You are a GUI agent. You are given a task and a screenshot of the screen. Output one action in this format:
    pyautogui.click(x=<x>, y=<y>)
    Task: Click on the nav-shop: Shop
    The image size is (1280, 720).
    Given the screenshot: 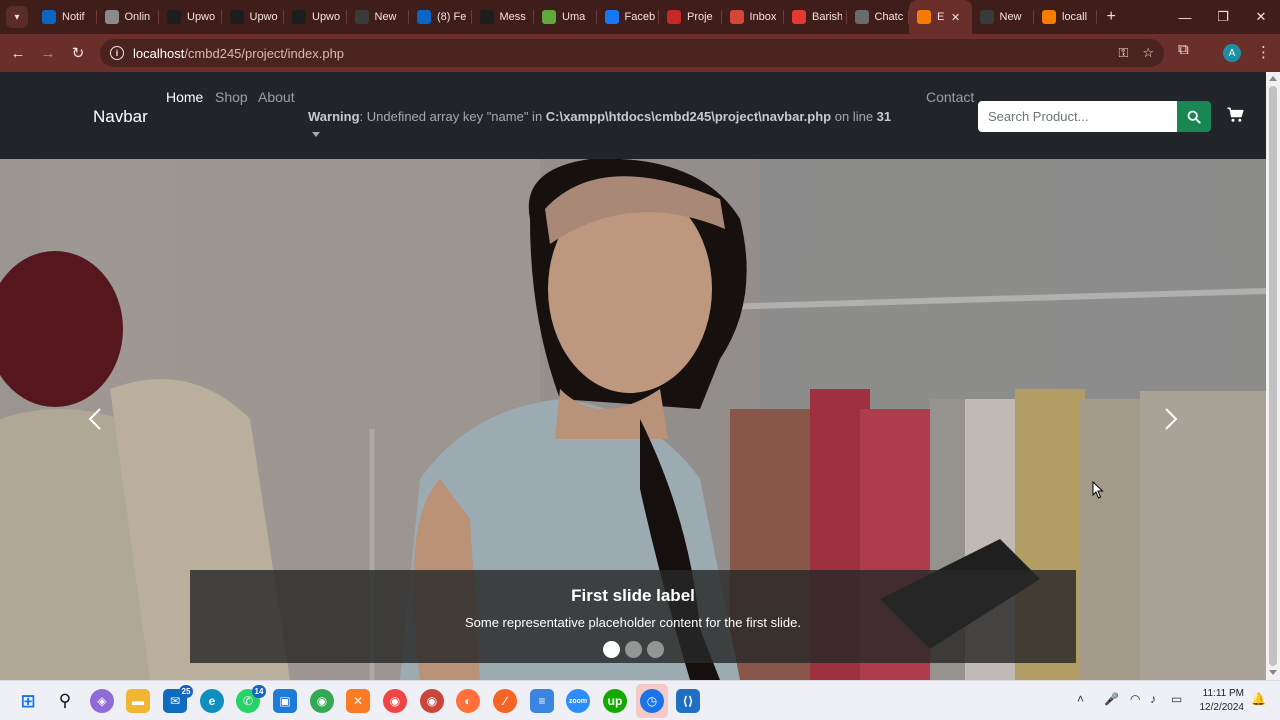 What is the action you would take?
    pyautogui.click(x=231, y=97)
    